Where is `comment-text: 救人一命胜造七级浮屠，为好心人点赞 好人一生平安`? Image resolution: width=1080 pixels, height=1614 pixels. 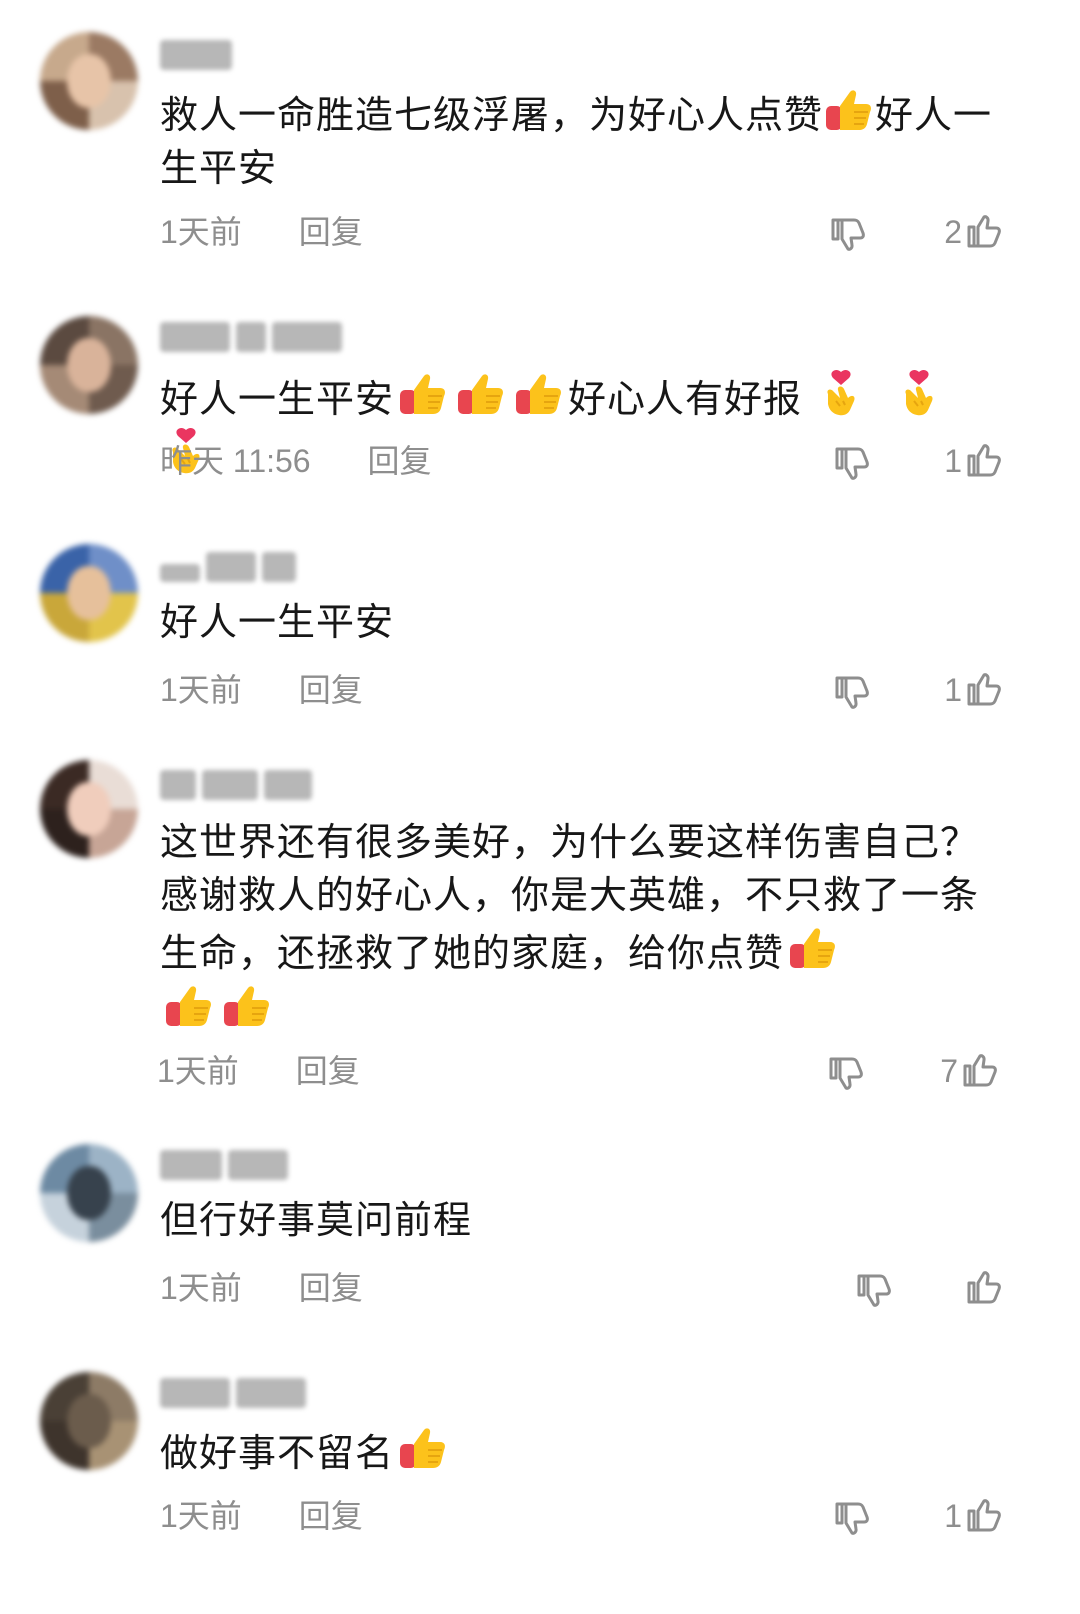 comment-text: 救人一命胜造七级浮屠，为好心人点赞 好人一生平安 is located at coordinates (585, 139).